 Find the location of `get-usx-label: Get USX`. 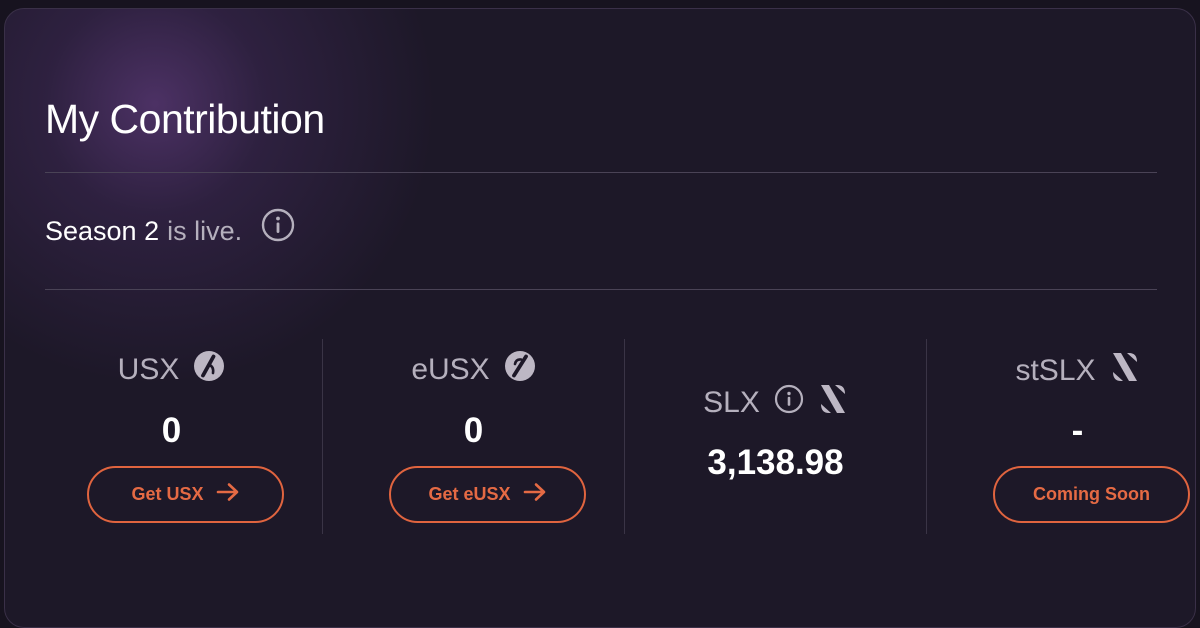

get-usx-label: Get USX is located at coordinates (167, 494).